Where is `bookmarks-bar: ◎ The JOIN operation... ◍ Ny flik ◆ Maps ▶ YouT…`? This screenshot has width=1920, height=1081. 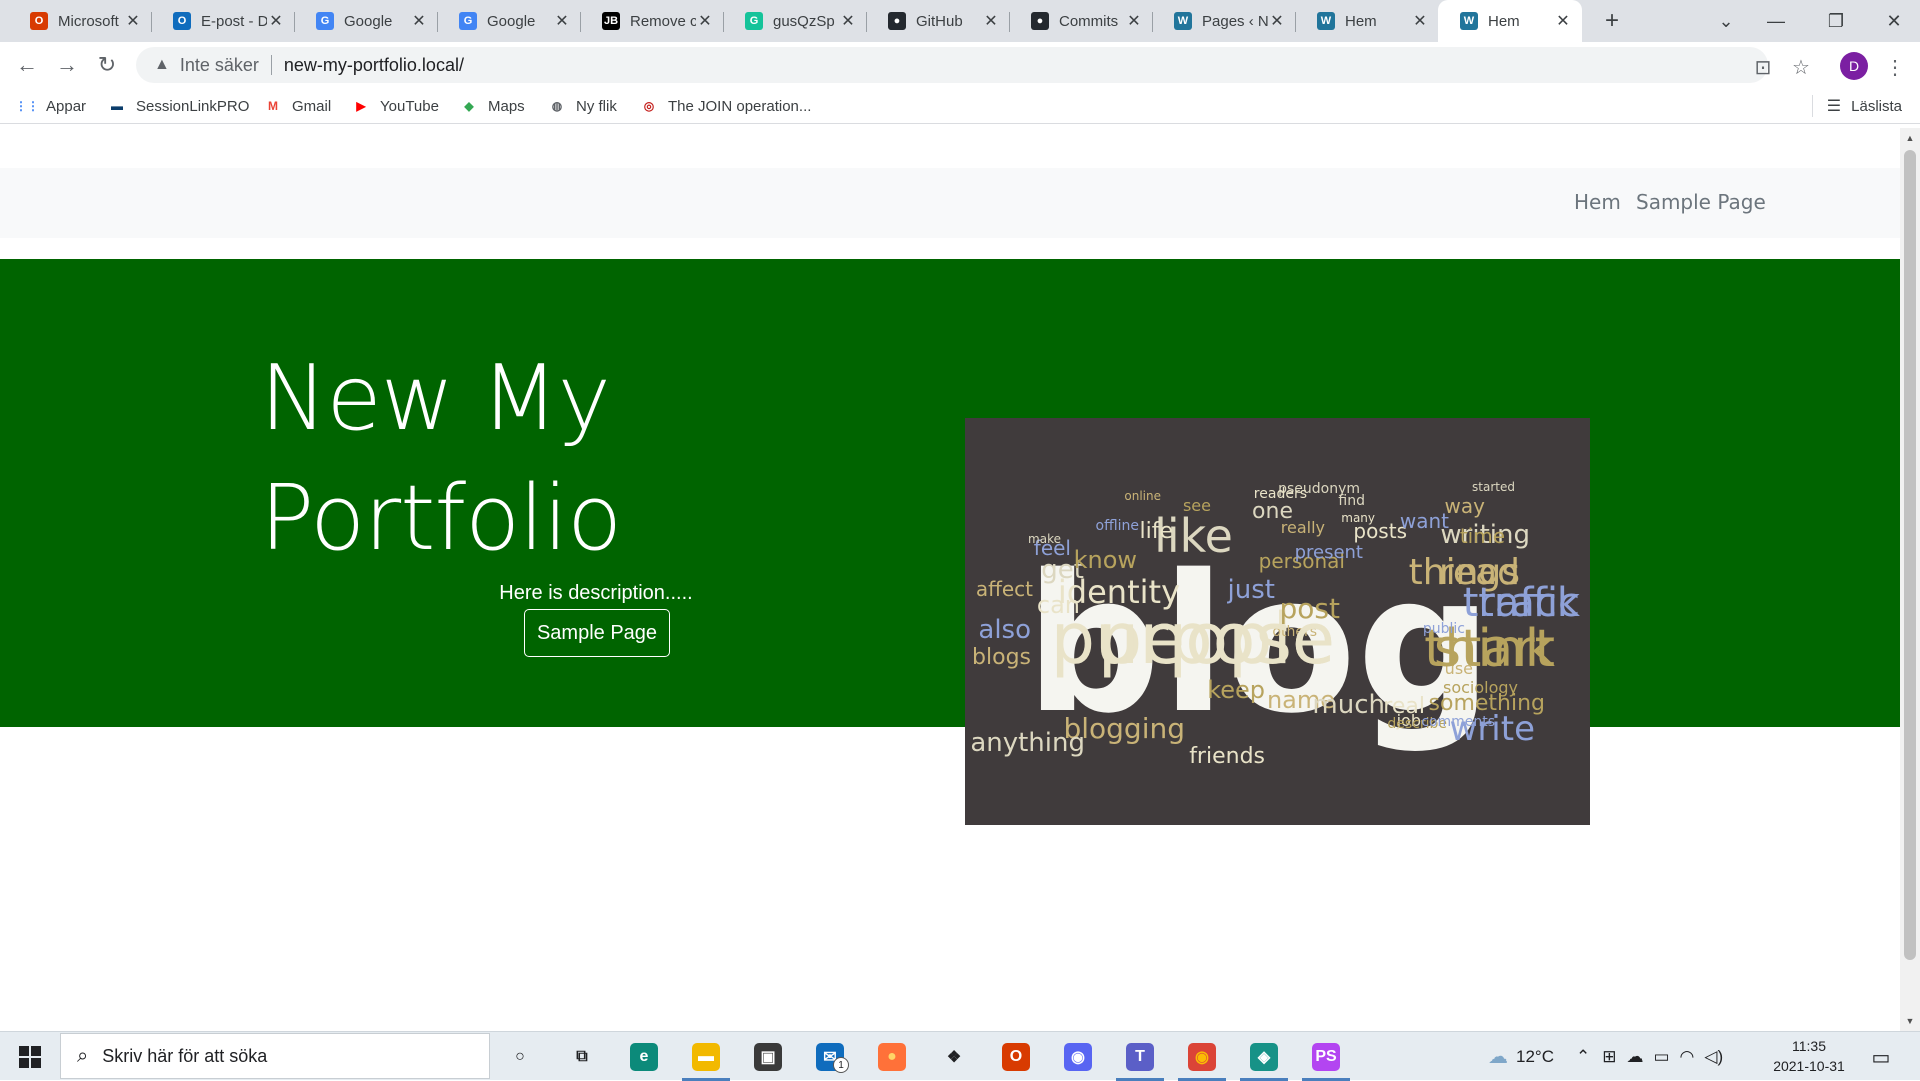 bookmarks-bar: ◎ The JOIN operation... ◍ Ny flik ◆ Maps ▶ YouT… is located at coordinates (960, 106).